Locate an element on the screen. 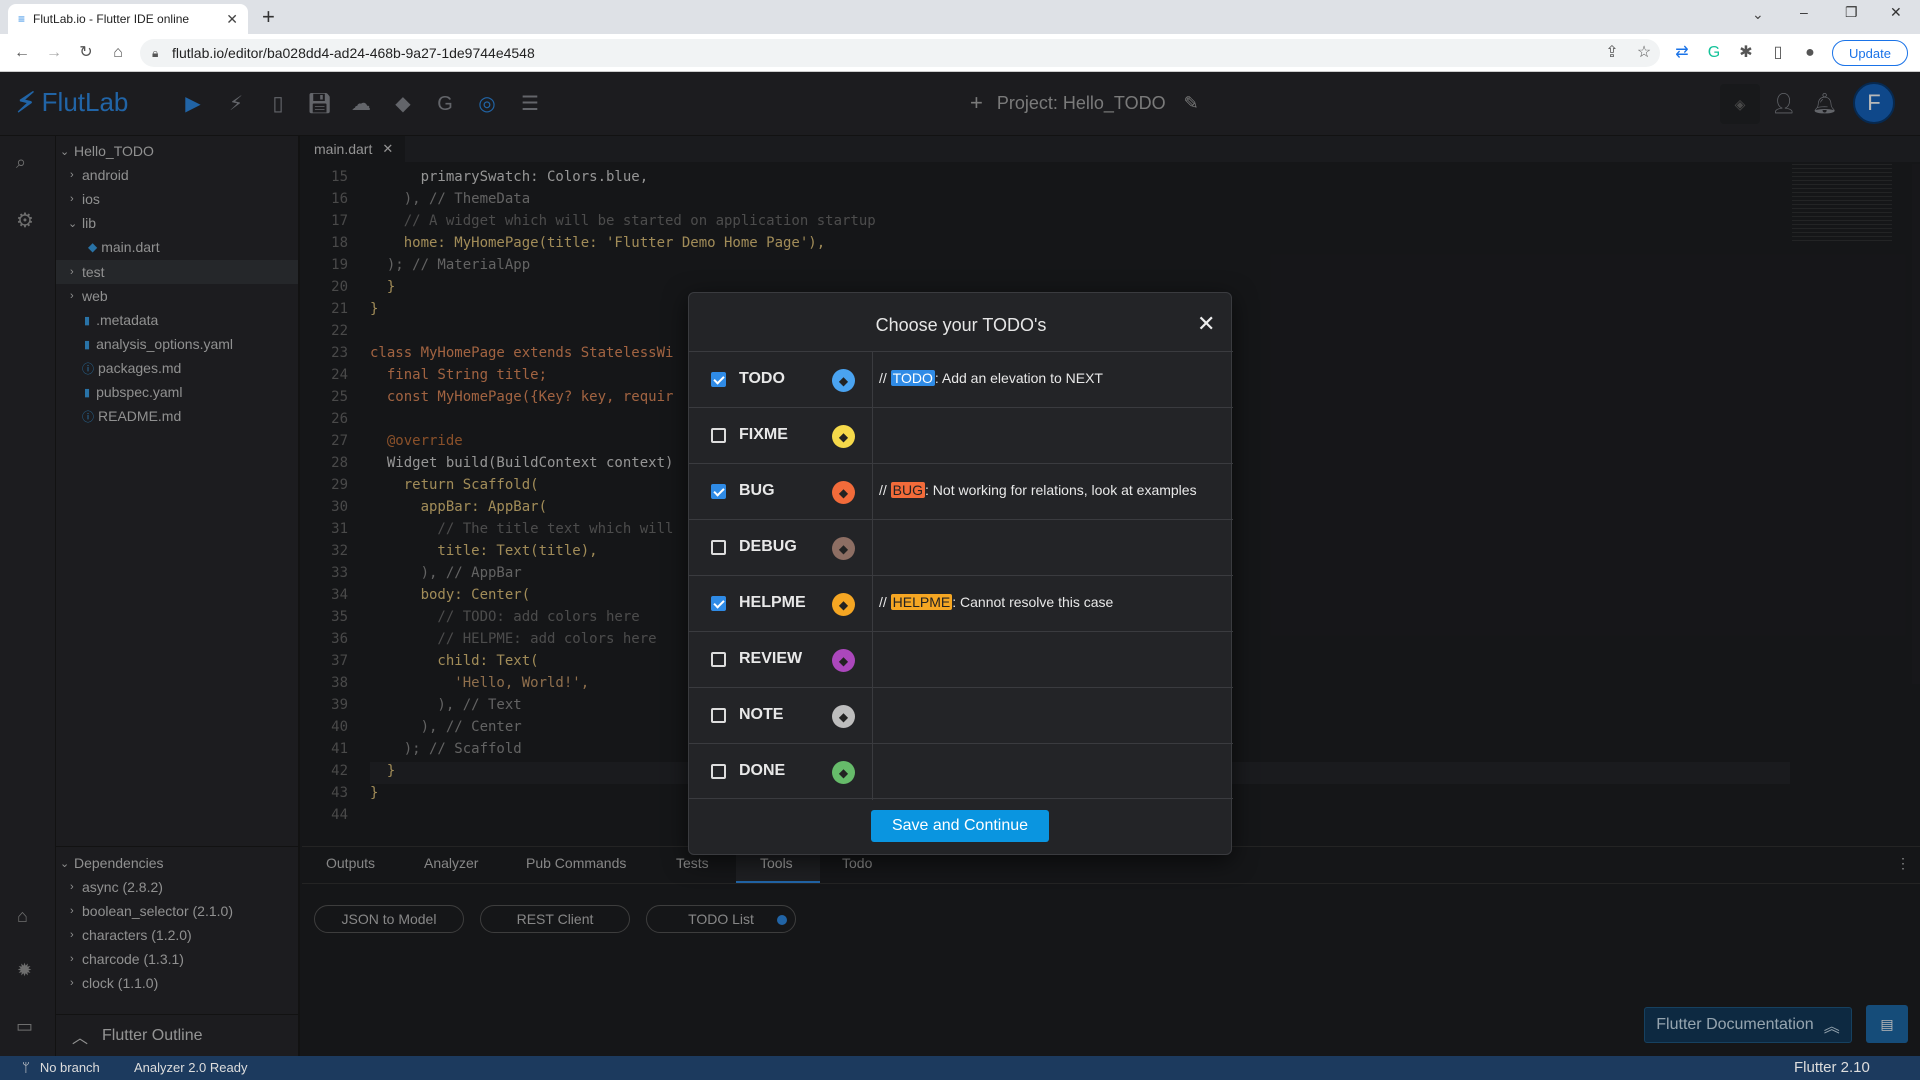  branch-indicator: ᛘ No branch is located at coordinates (61, 1067).